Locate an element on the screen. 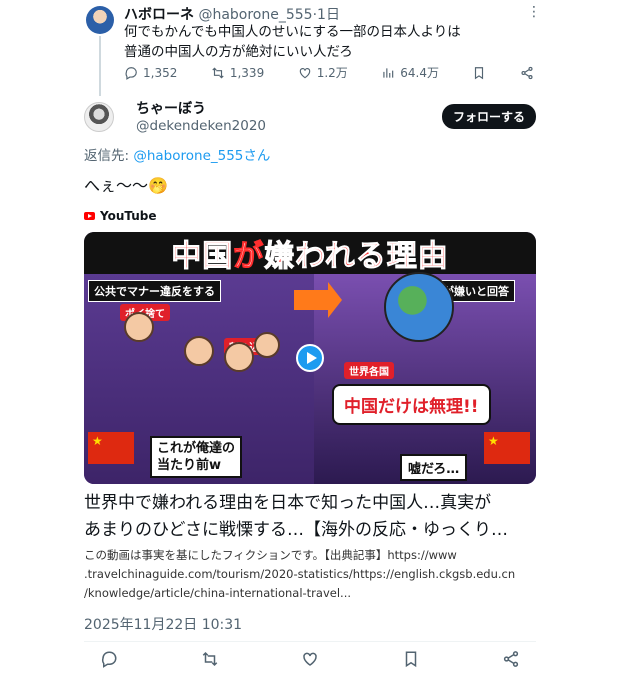  thumb-bubble-right: 中国だけは無理!! is located at coordinates (411, 404).